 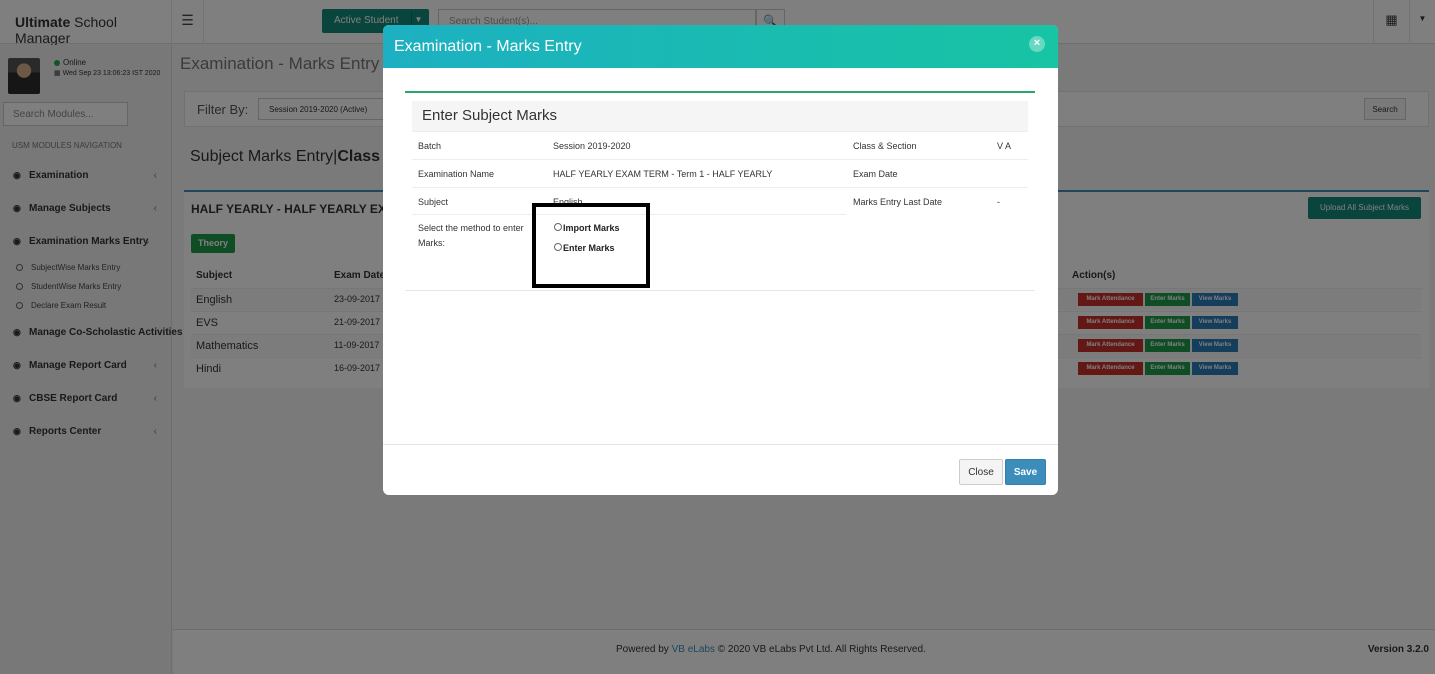 I want to click on modal-footer: Close Save, so click(x=720, y=469).